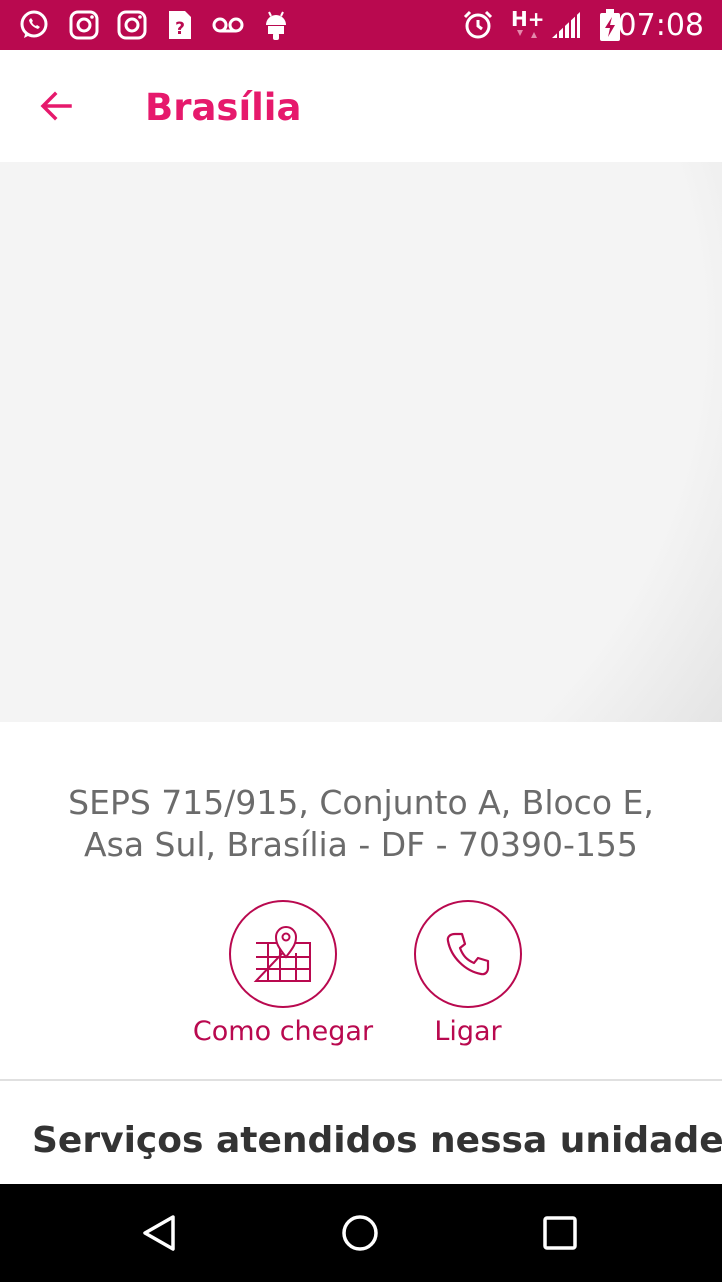 This screenshot has width=722, height=1282. What do you see at coordinates (361, 844) in the screenshot?
I see `address-line-2: Asa Sul, Brasília - DF - 70390-155` at bounding box center [361, 844].